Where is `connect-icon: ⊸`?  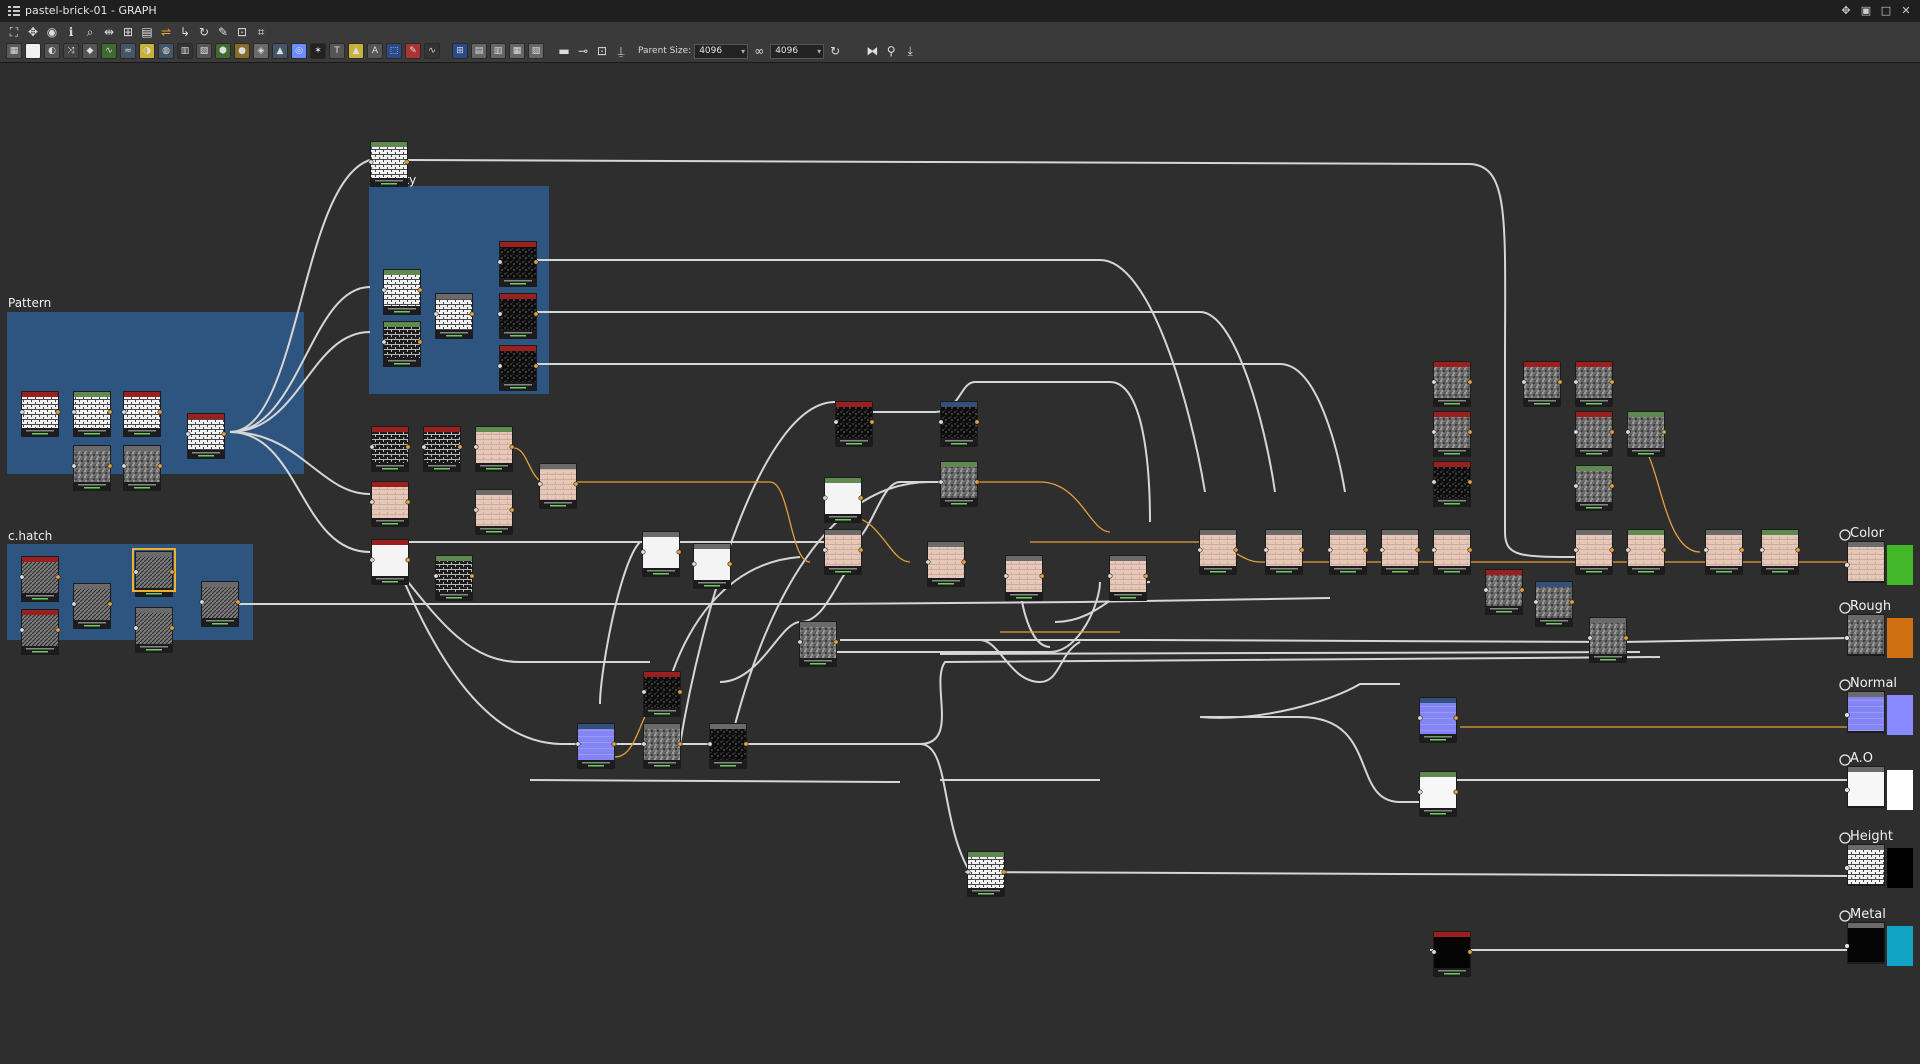 connect-icon: ⊸ is located at coordinates (583, 51).